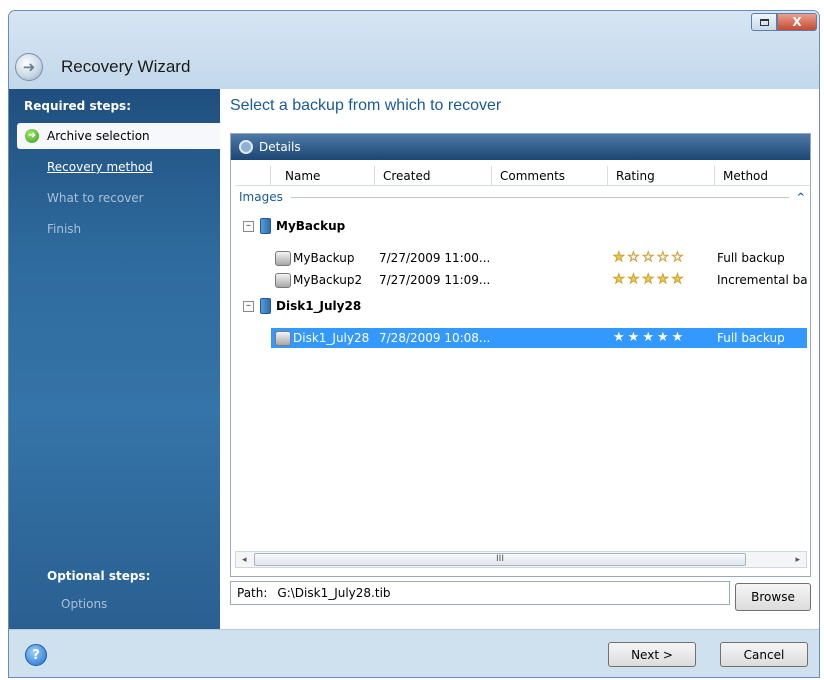  What do you see at coordinates (84, 604) in the screenshot?
I see `step-options: Options` at bounding box center [84, 604].